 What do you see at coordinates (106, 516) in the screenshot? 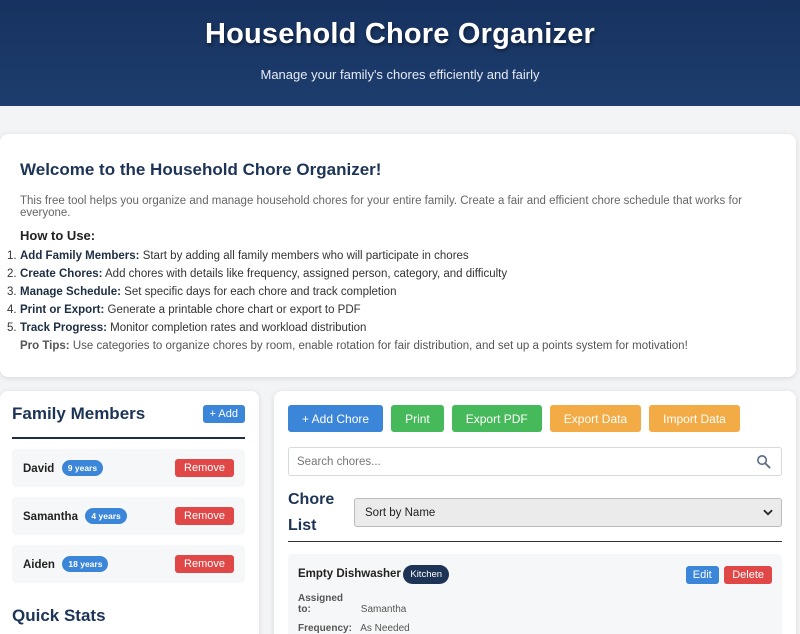
I see `age-badge: 4 years` at bounding box center [106, 516].